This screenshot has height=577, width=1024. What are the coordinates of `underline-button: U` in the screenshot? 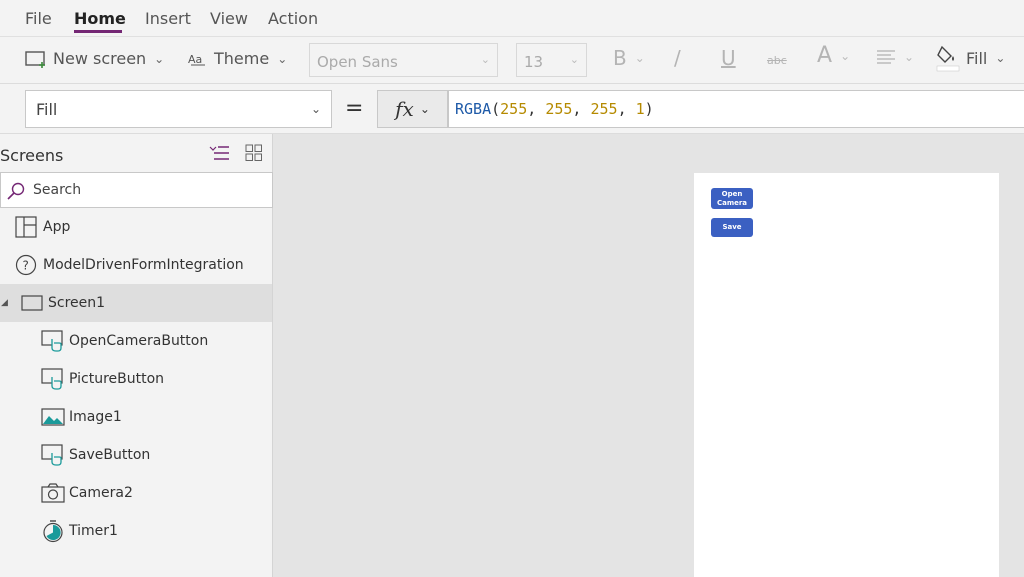 It's located at (728, 58).